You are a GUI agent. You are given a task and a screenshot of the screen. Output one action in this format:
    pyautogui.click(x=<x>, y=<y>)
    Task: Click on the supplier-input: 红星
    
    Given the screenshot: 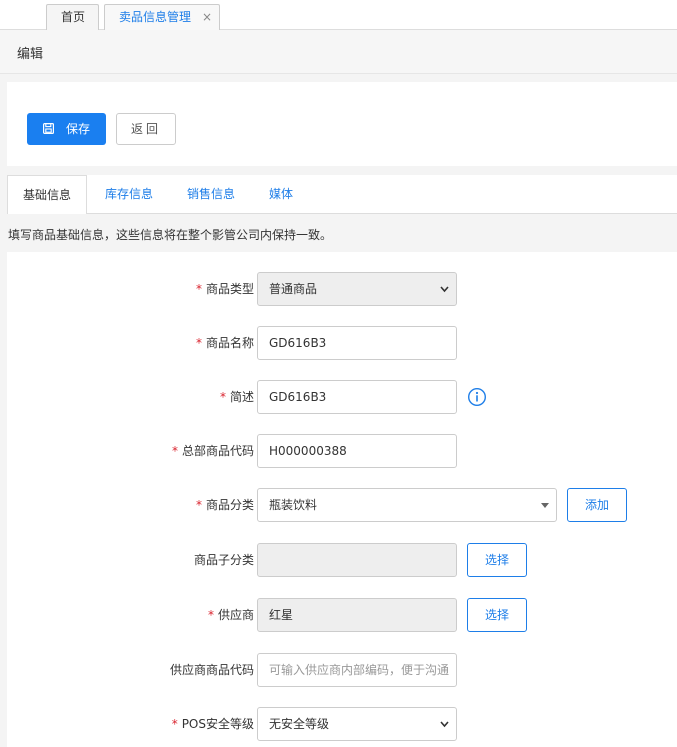 What is the action you would take?
    pyautogui.click(x=357, y=615)
    